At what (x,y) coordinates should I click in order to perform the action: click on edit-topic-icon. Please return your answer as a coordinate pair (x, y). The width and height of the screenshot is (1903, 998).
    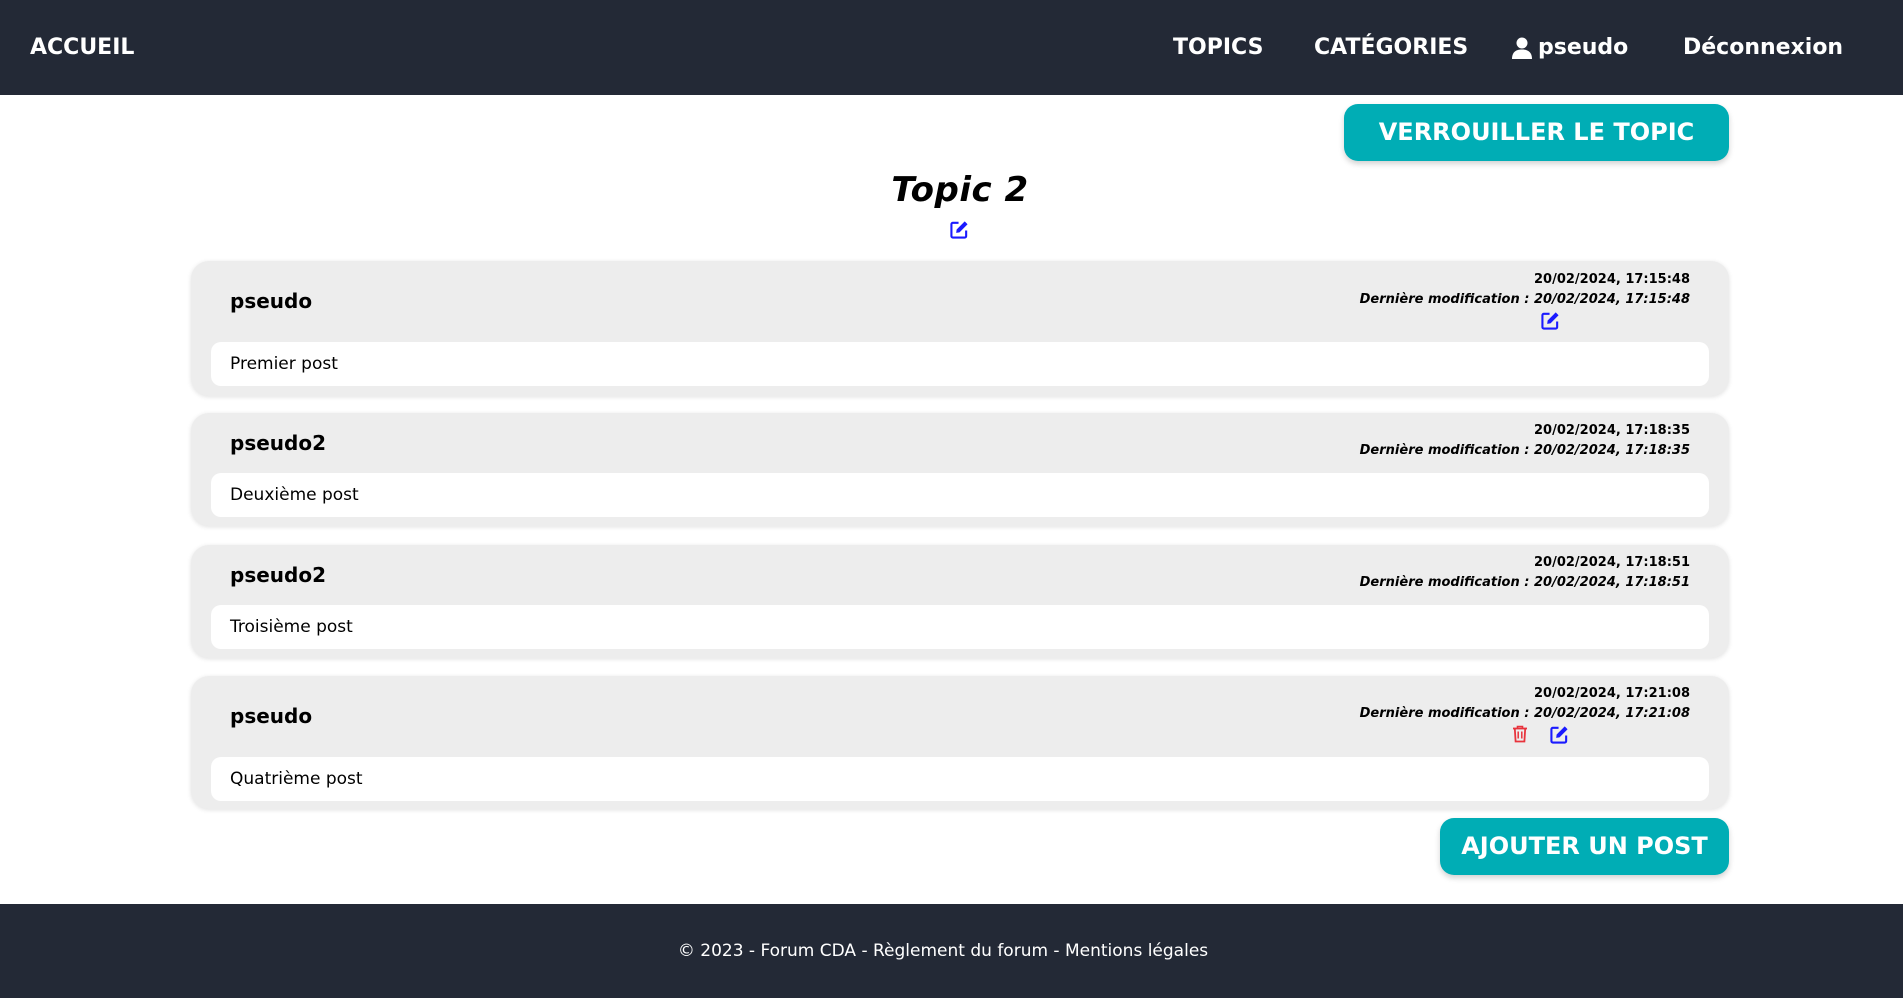
    Looking at the image, I should click on (959, 231).